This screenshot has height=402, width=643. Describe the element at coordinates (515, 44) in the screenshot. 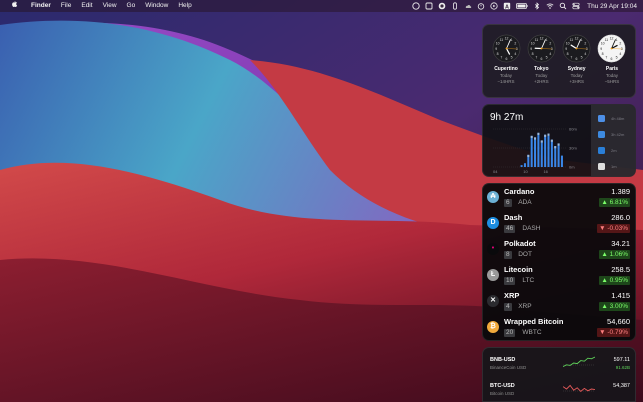

I see `svg-text: 2` at that location.